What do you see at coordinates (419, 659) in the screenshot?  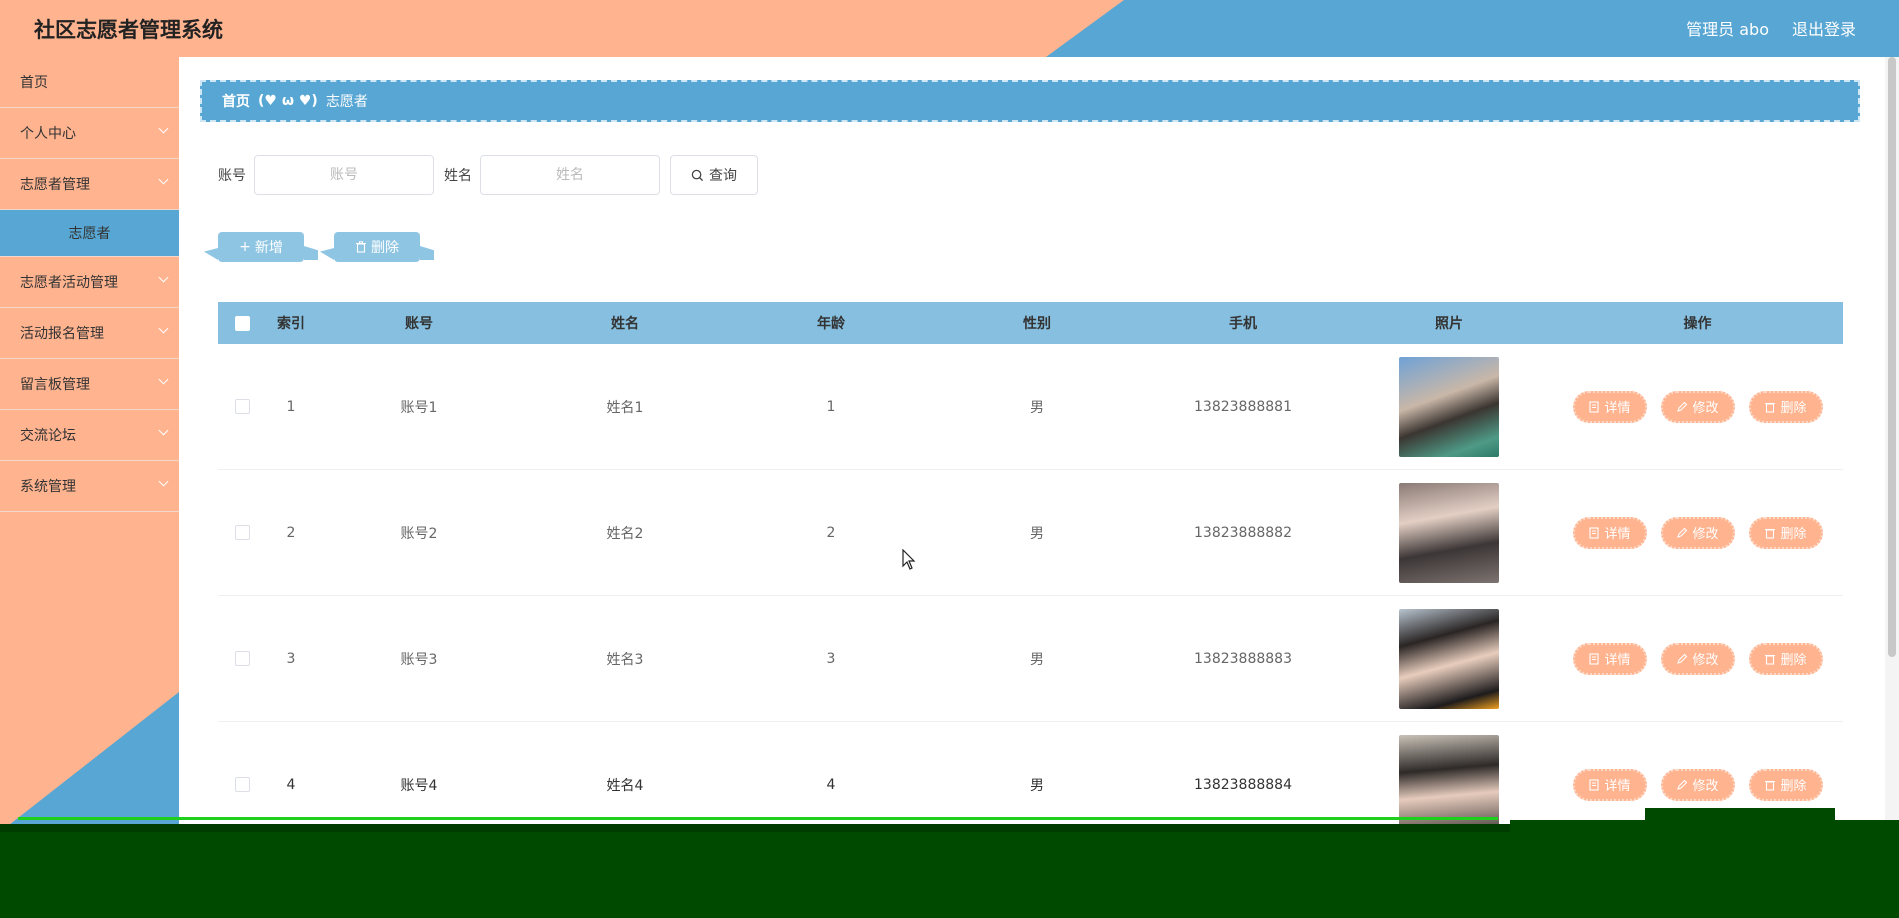 I see `cell-account: 账号3` at bounding box center [419, 659].